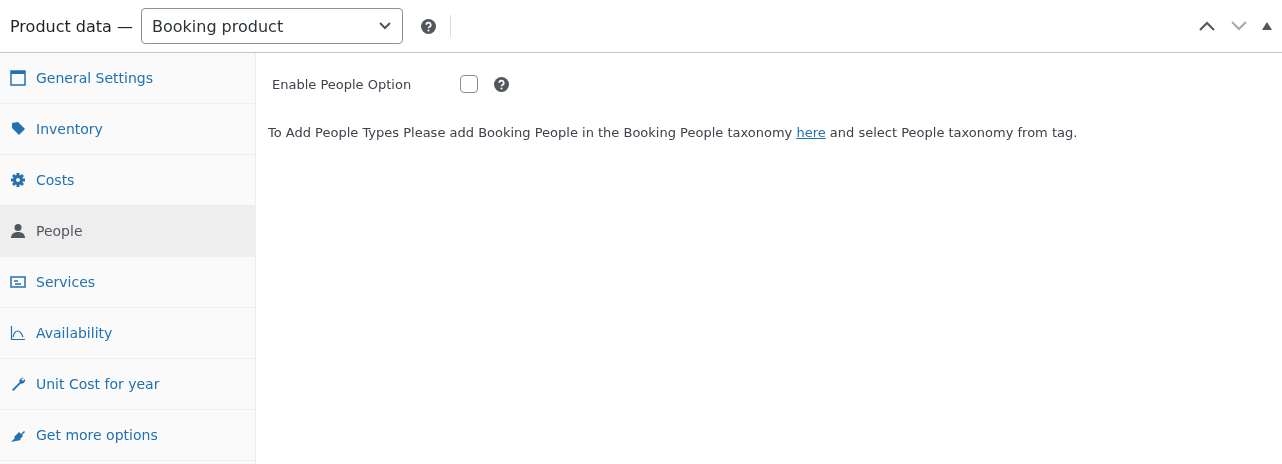  Describe the element at coordinates (127, 435) in the screenshot. I see `sidebar-tab: Get more options` at that location.